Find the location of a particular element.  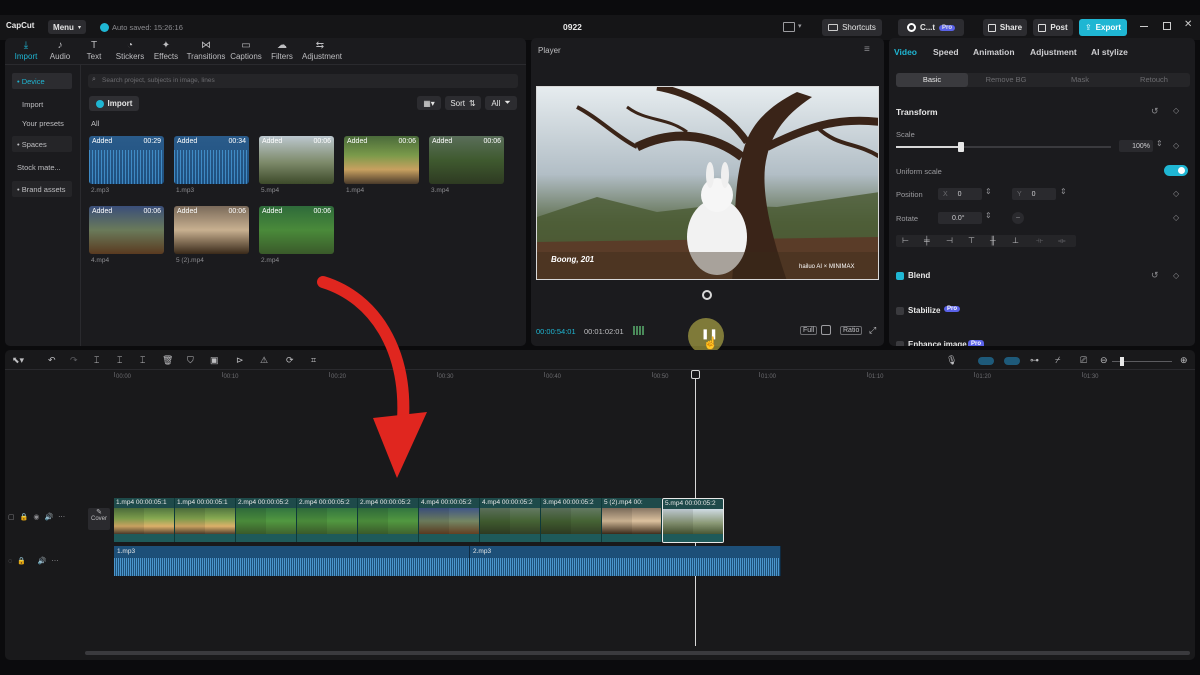

tool-transitions: ⋈ Transitions is located at coordinates (206, 50).